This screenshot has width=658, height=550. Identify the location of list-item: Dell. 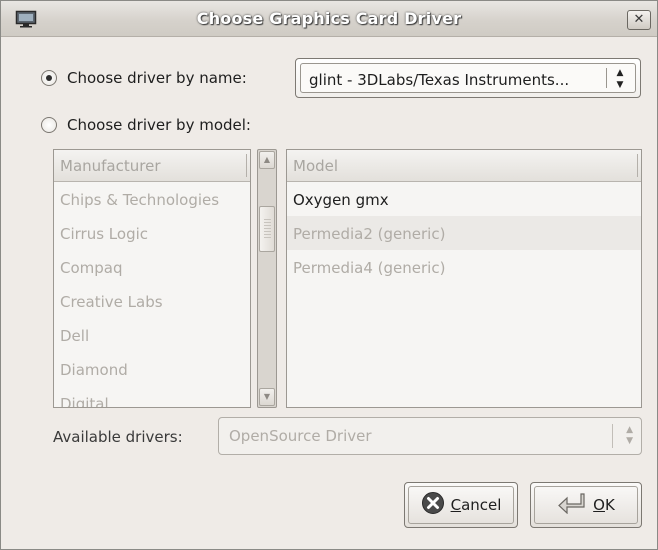
(152, 335).